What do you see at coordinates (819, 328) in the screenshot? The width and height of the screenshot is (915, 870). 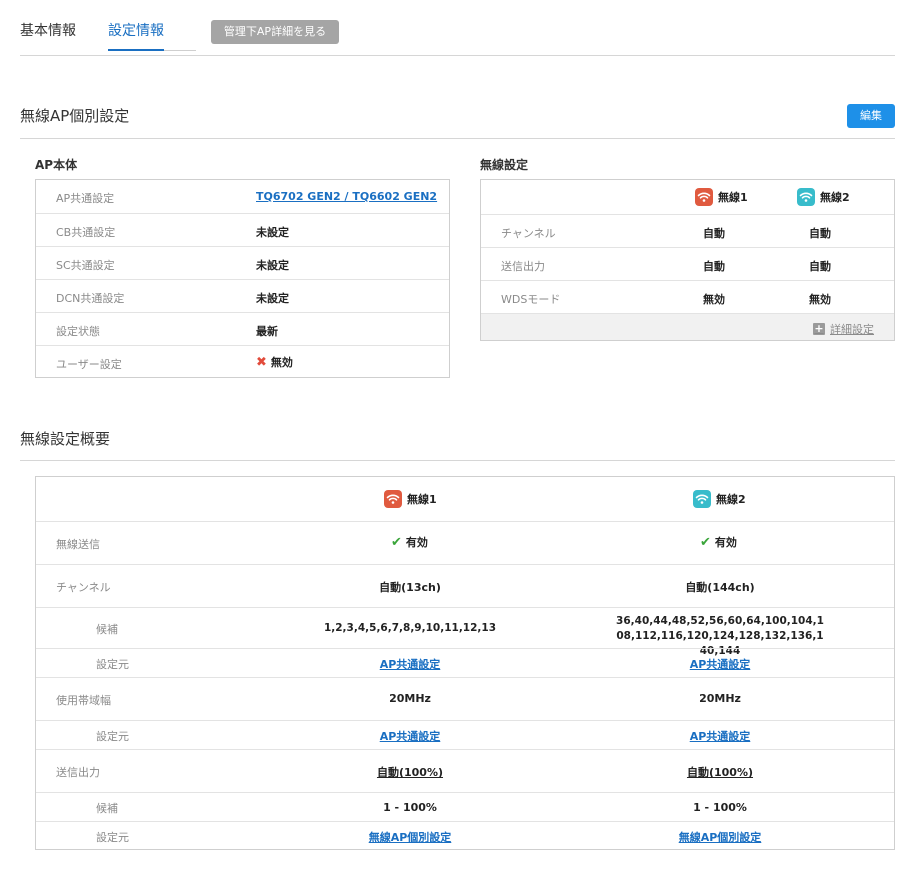 I see `plus-icon: +` at bounding box center [819, 328].